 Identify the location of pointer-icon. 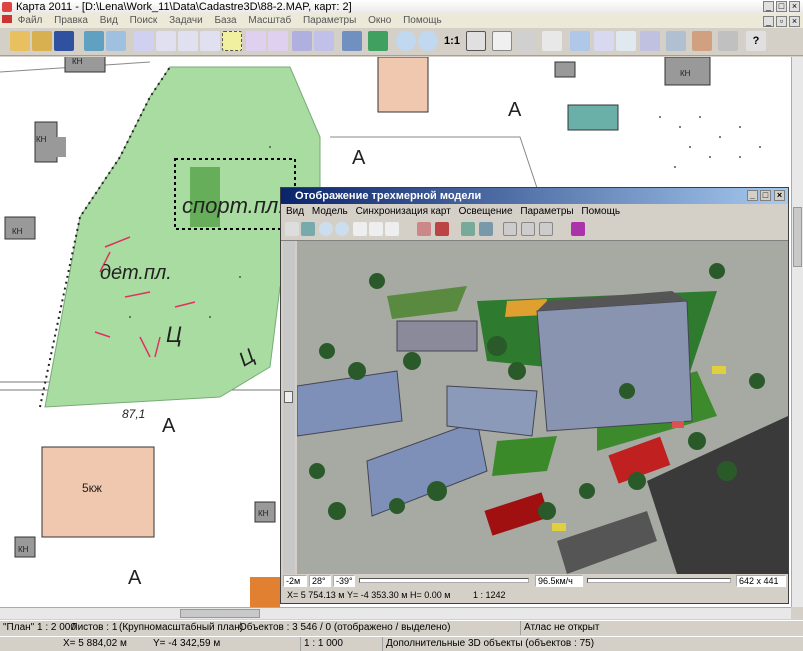
(552, 41).